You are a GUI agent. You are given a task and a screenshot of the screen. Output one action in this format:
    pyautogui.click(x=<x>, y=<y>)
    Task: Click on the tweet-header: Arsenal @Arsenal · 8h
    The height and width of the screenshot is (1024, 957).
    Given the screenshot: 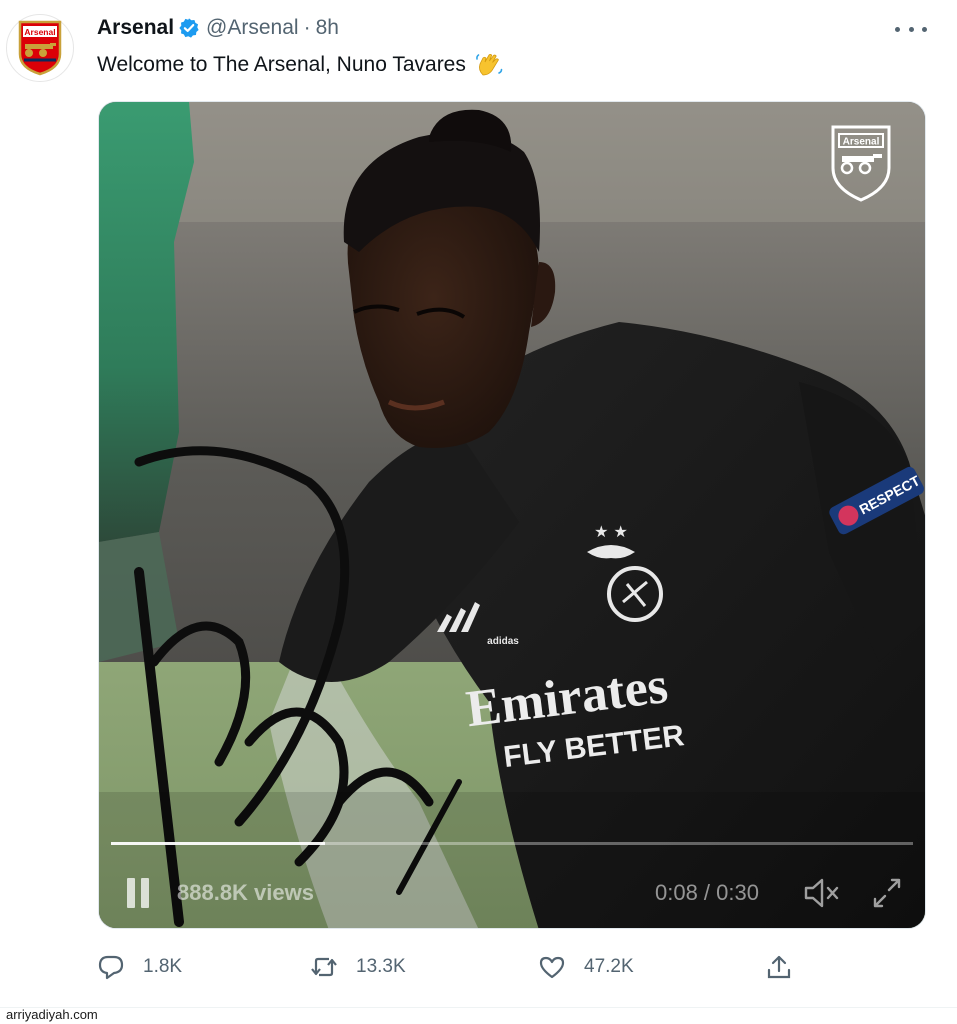 What is the action you would take?
    pyautogui.click(x=218, y=28)
    